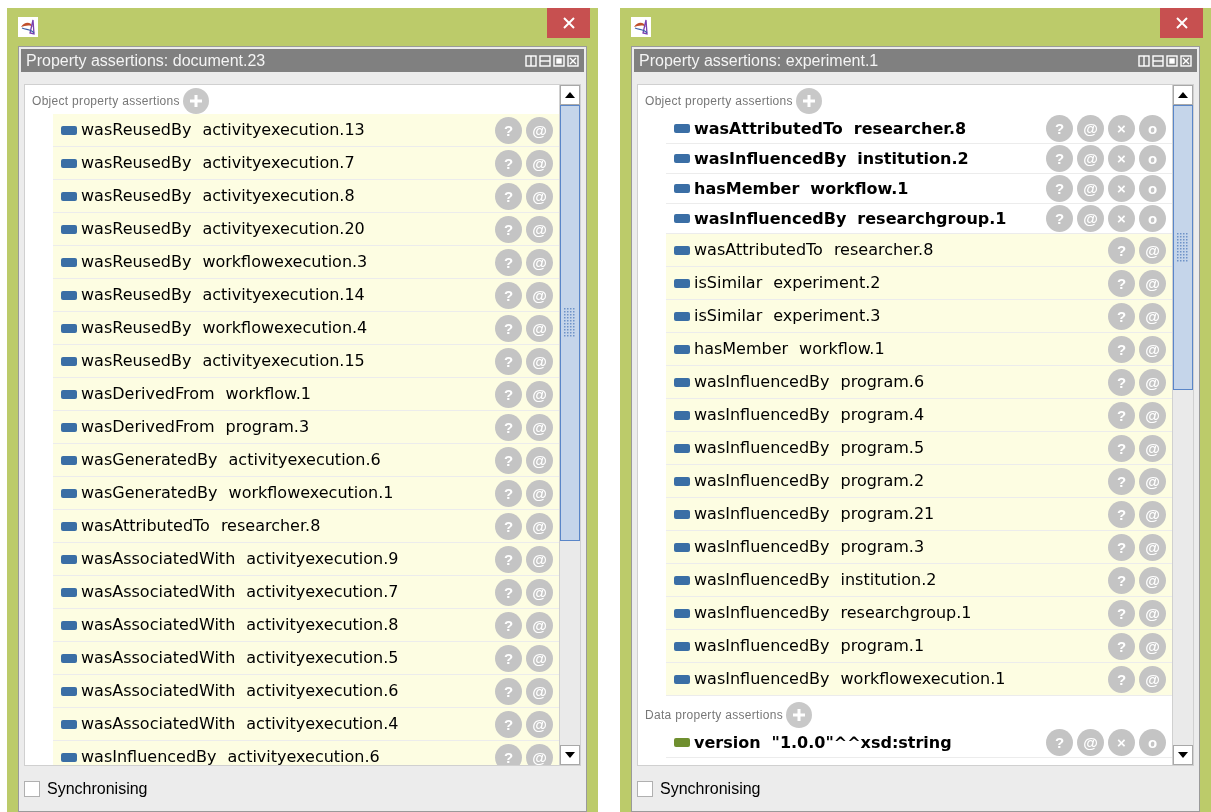  Describe the element at coordinates (306, 163) in the screenshot. I see `assertion-row: wasReusedBy activityexecution.7 ? @` at that location.